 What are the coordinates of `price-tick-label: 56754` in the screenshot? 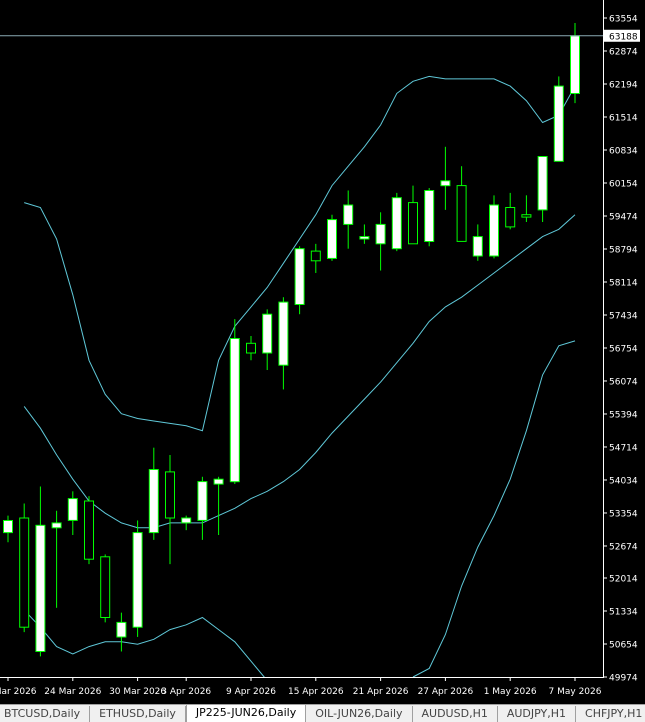 It's located at (623, 349).